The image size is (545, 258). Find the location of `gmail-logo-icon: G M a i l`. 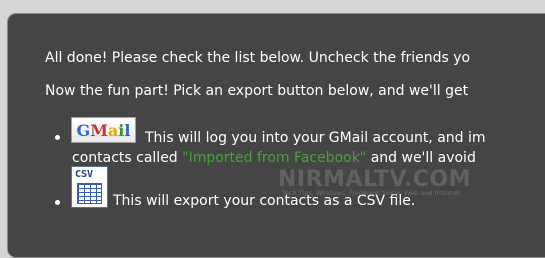

gmail-logo-icon: G M a i l is located at coordinates (103, 130).